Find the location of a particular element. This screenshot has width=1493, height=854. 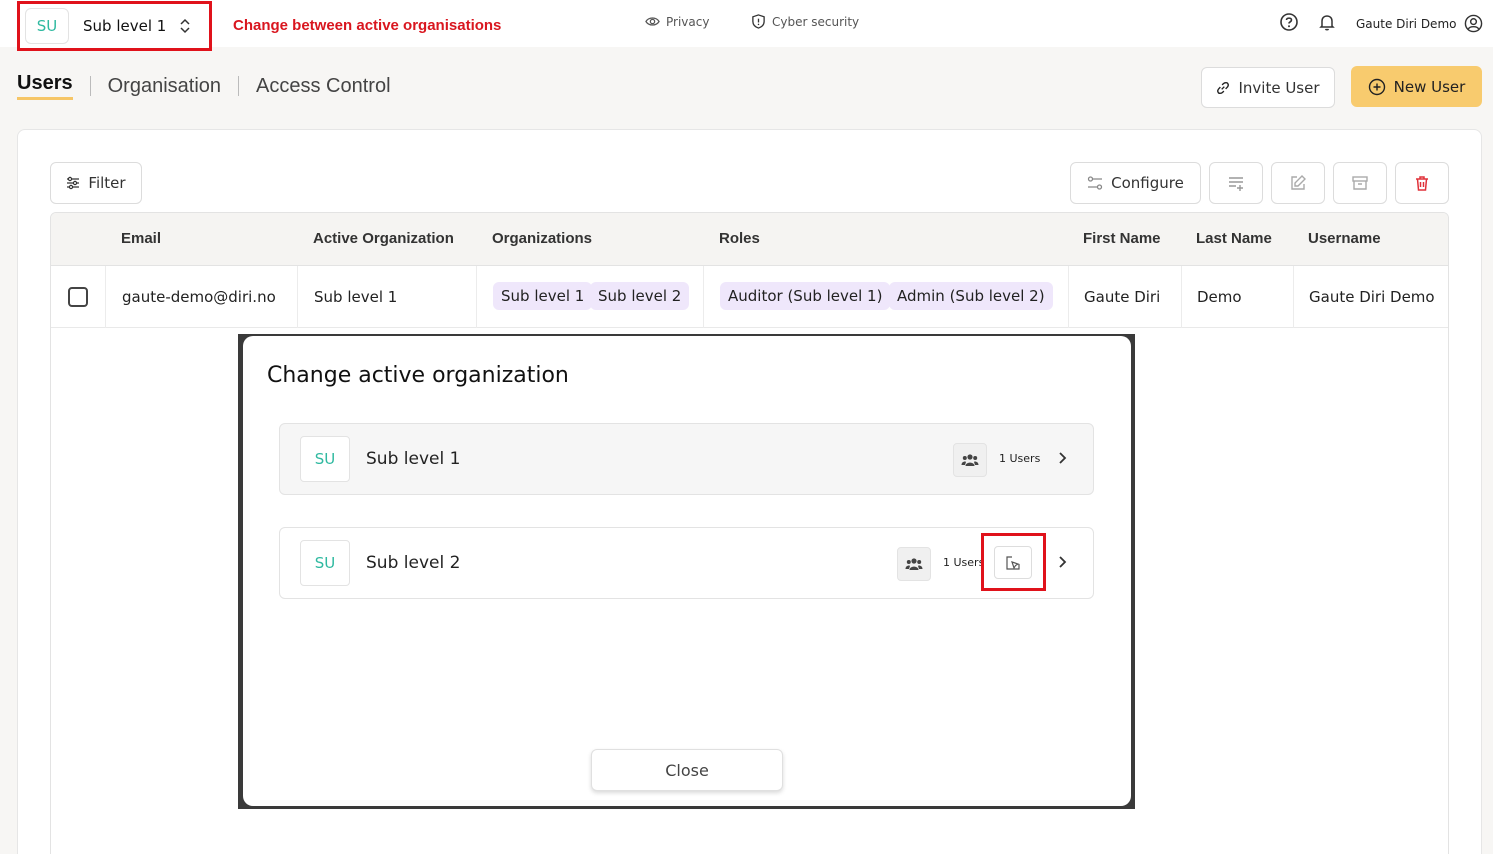

shield-icon is located at coordinates (758, 21).